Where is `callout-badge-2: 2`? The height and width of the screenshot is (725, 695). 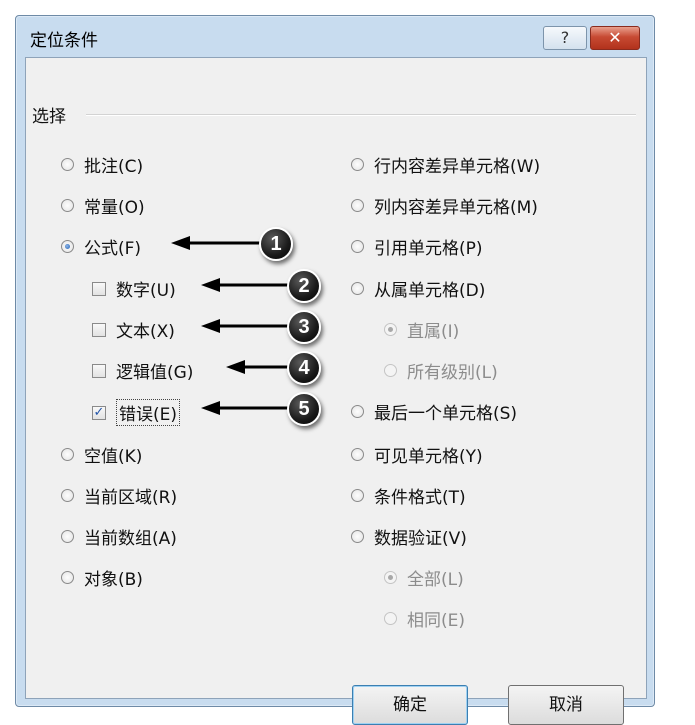
callout-badge-2: 2 is located at coordinates (304, 286).